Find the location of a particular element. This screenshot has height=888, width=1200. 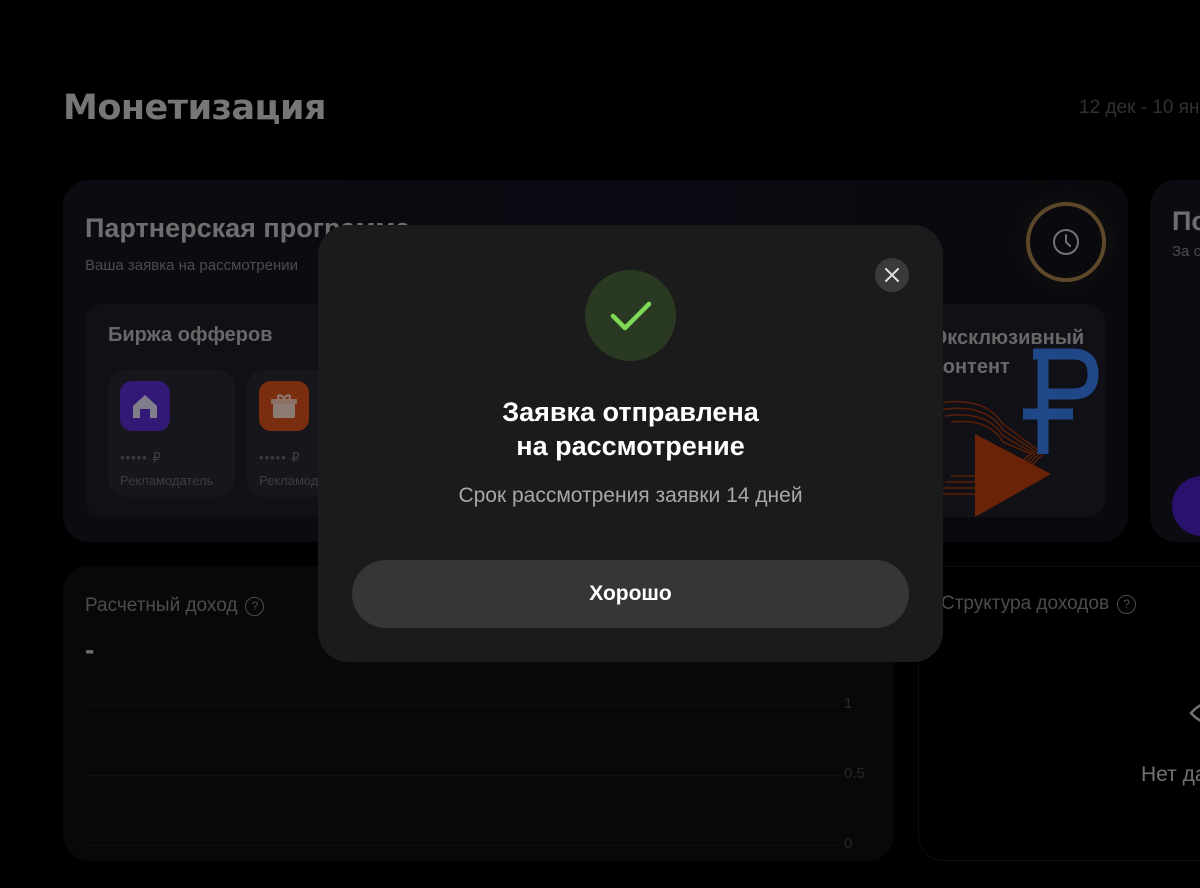

success-check-icon is located at coordinates (630, 315).